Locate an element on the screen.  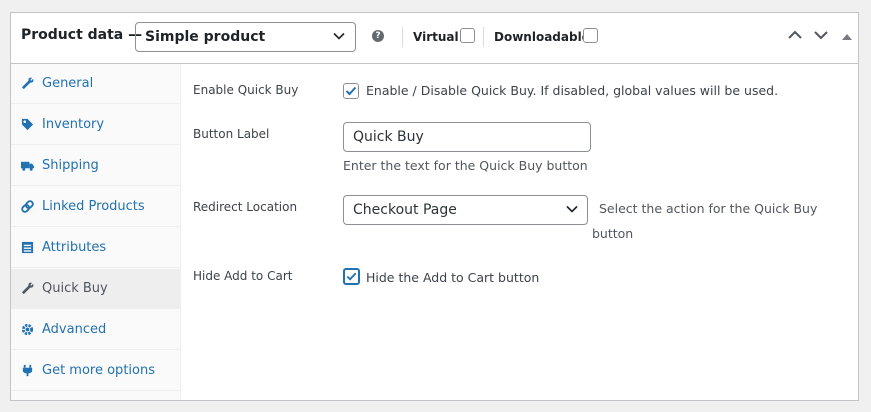
tag-icon is located at coordinates (27, 124).